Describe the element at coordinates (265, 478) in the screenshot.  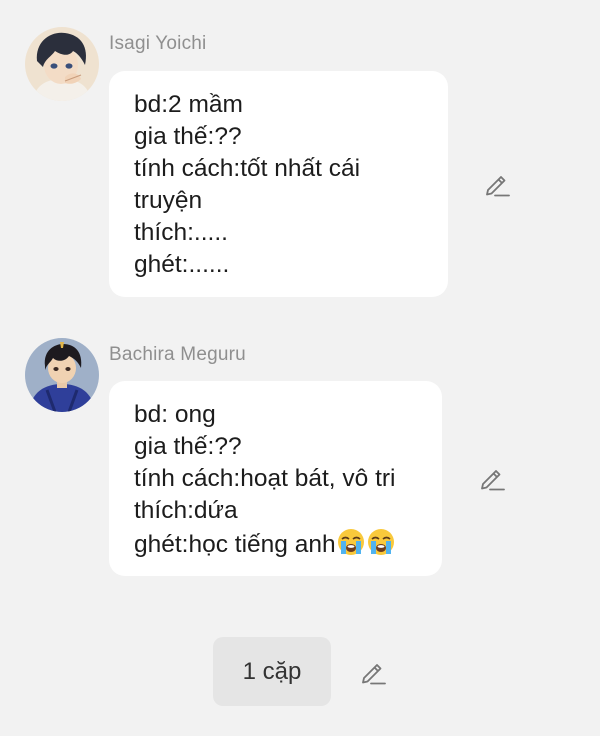
I see `message-line: tính cách:hoạt bát, vô tri` at that location.